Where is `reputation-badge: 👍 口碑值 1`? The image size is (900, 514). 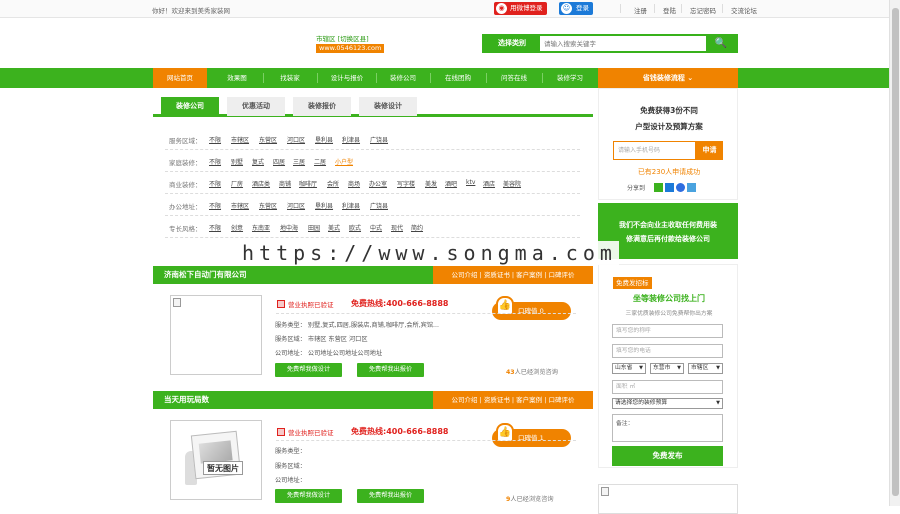 reputation-badge: 👍 口碑值 1 is located at coordinates (531, 435).